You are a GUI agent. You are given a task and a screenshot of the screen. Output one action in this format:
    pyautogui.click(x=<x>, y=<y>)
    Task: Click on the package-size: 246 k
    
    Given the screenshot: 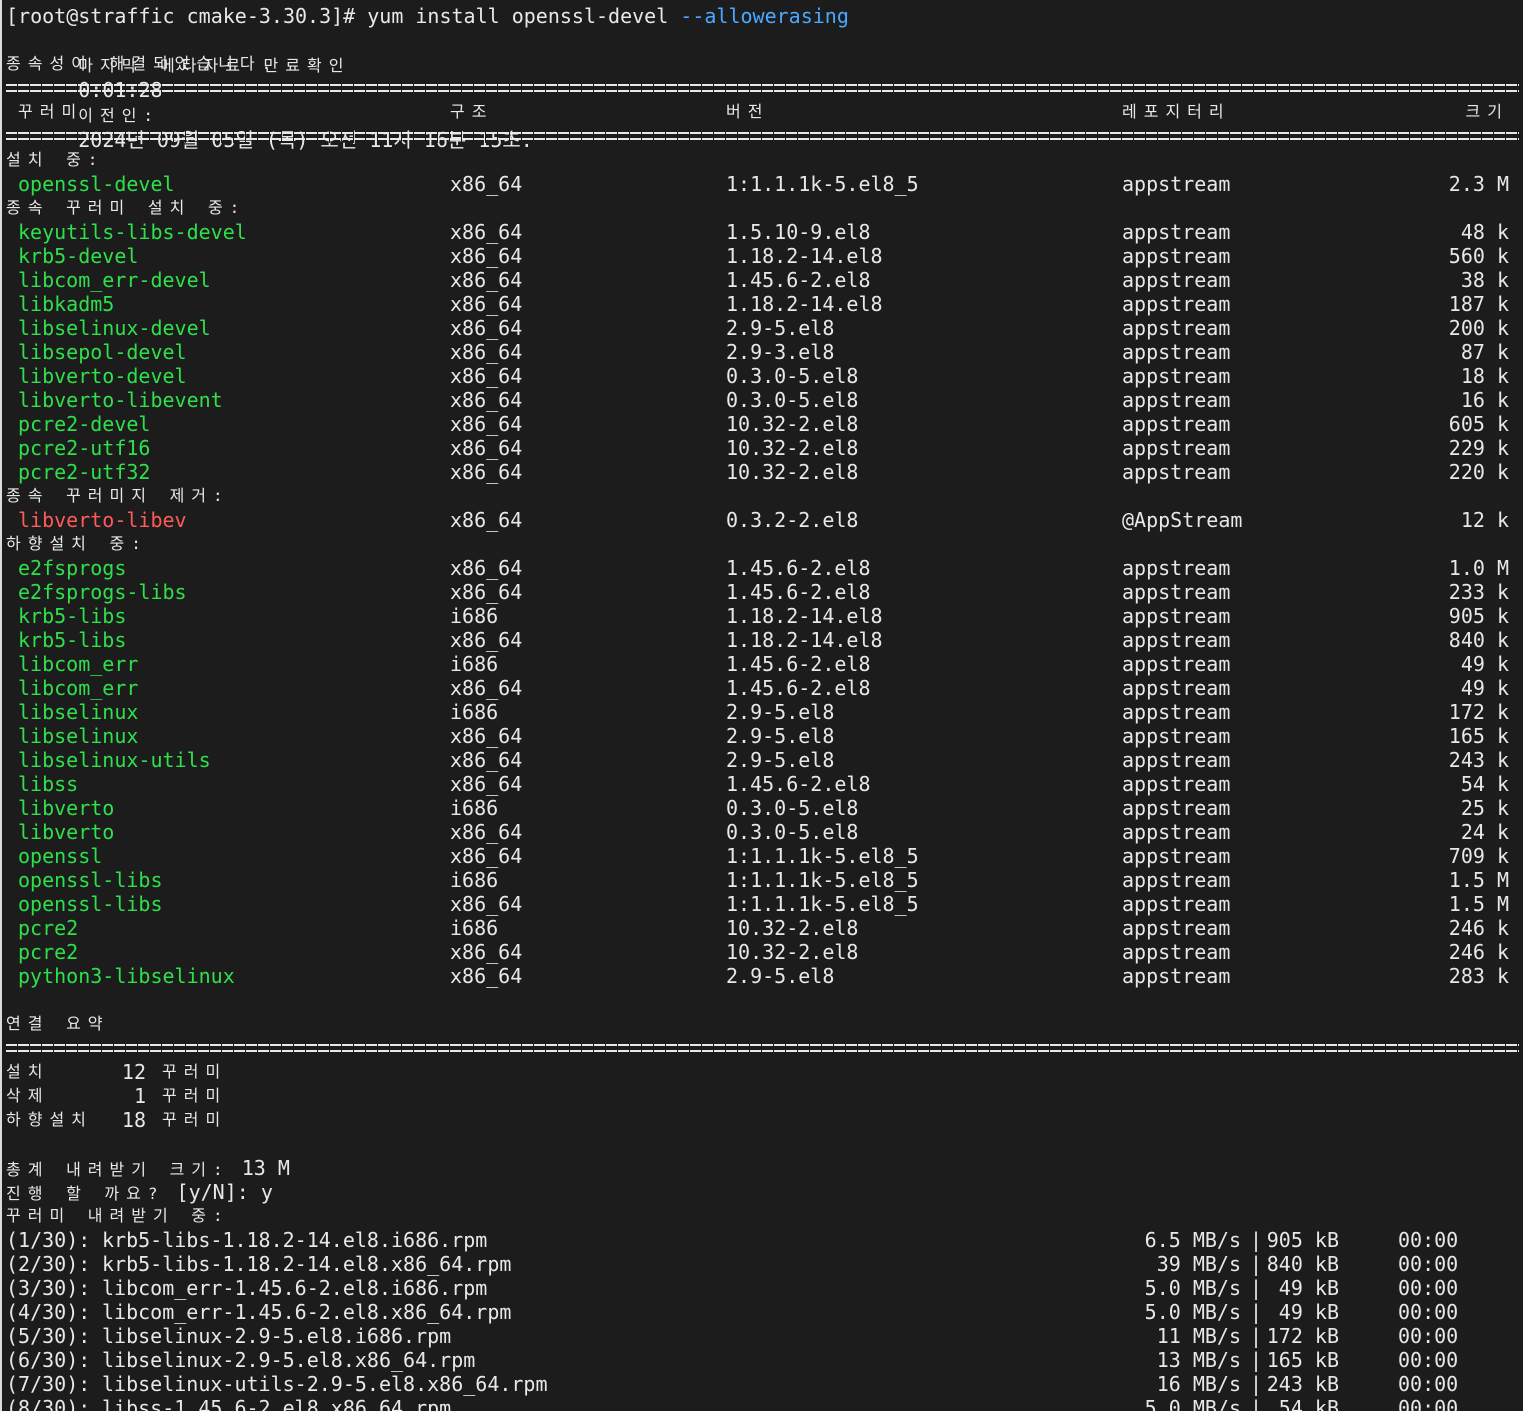 What is the action you would take?
    pyautogui.click(x=1478, y=928)
    